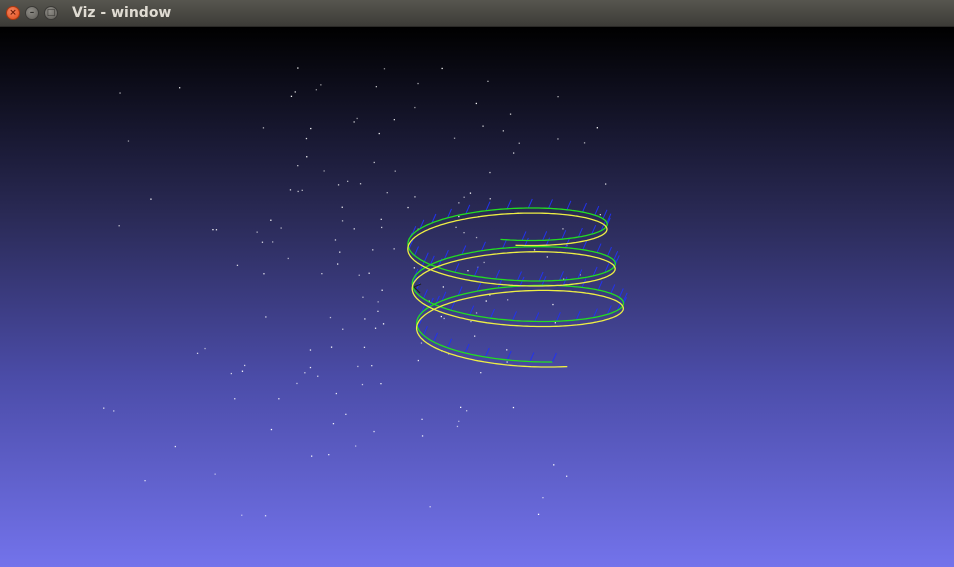 This screenshot has height=567, width=954. What do you see at coordinates (515, 290) in the screenshot?
I see `trajectory-yellow` at bounding box center [515, 290].